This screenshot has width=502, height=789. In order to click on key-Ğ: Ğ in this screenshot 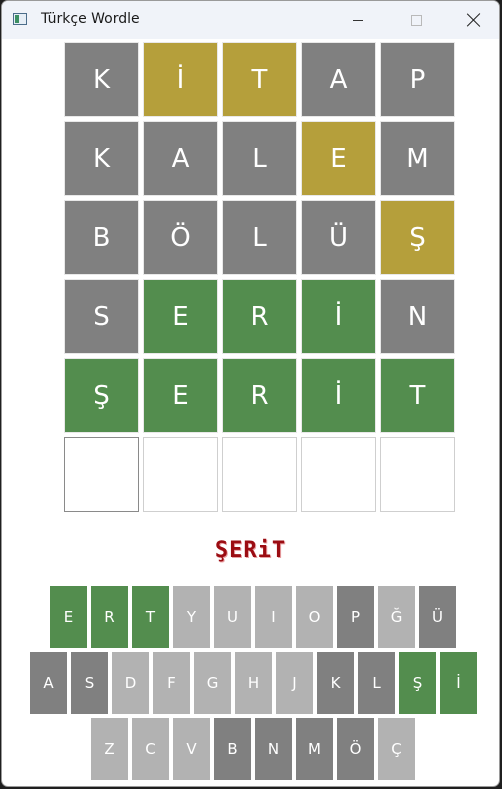, I will do `click(396, 617)`.